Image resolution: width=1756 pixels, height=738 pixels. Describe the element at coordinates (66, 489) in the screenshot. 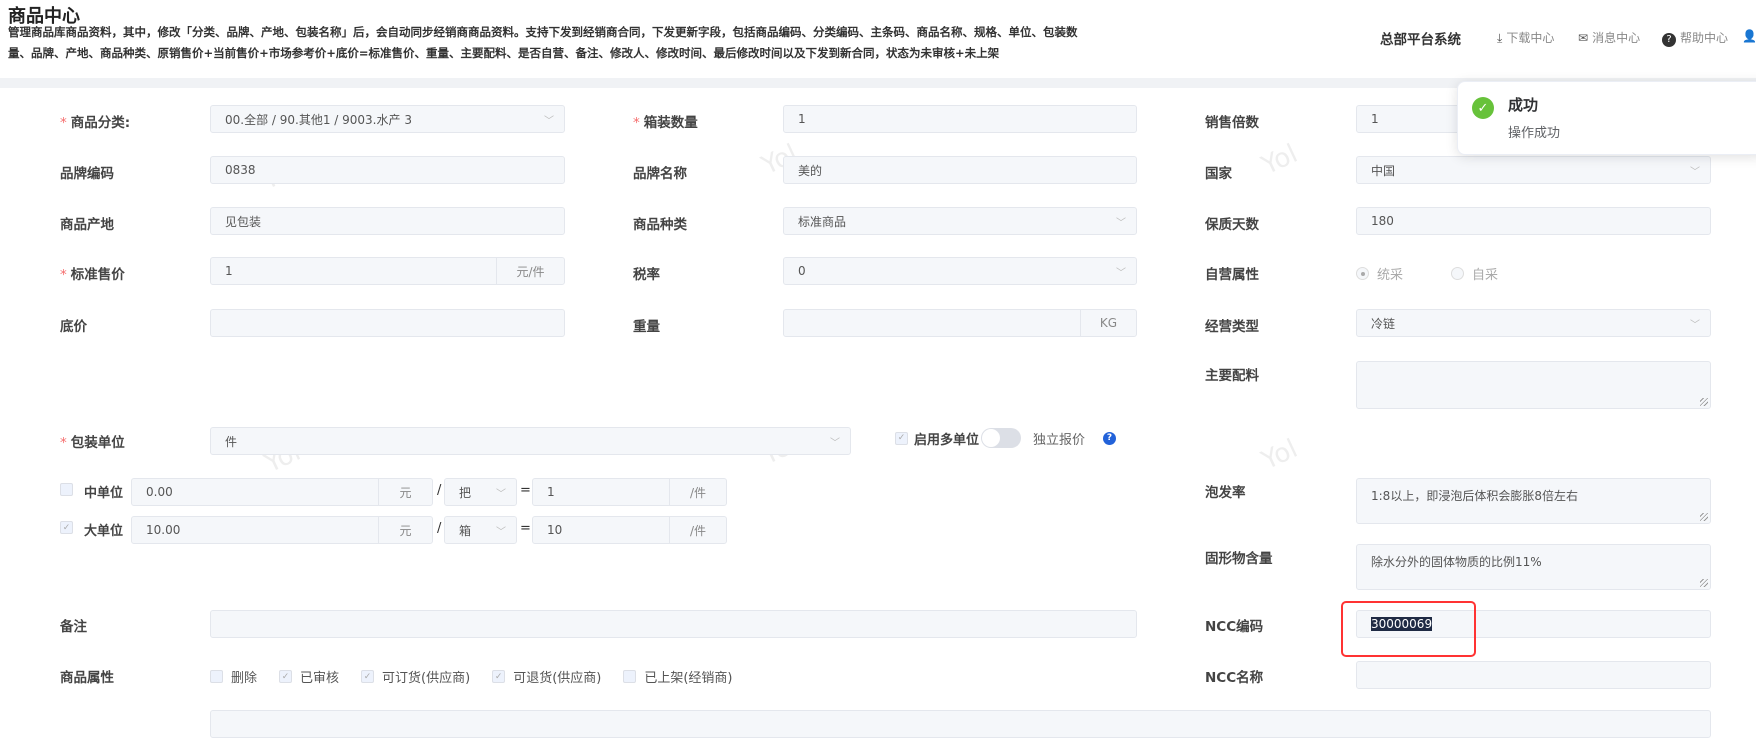

I see `mid-unit-checkbox` at that location.